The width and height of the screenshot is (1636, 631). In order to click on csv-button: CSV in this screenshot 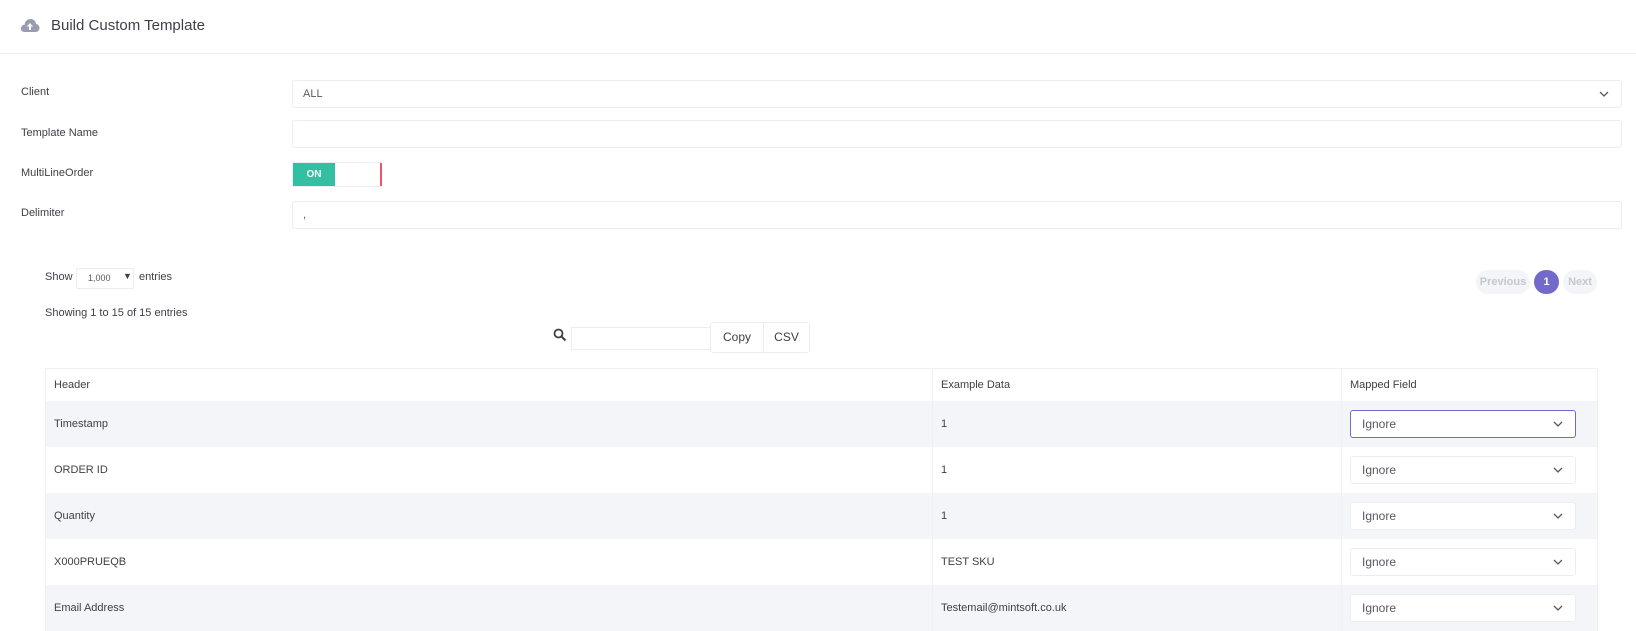, I will do `click(786, 337)`.